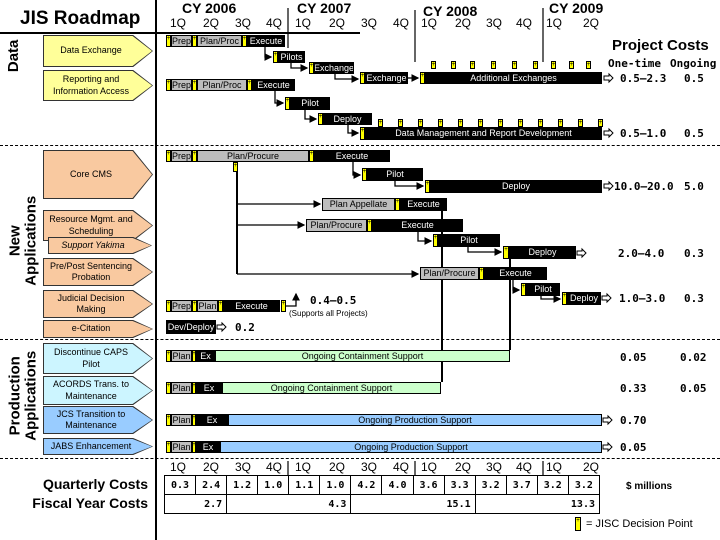 The width and height of the screenshot is (720, 540). What do you see at coordinates (98, 225) in the screenshot?
I see `project-label-3: Resource Mgmt. and Scheduling` at bounding box center [98, 225].